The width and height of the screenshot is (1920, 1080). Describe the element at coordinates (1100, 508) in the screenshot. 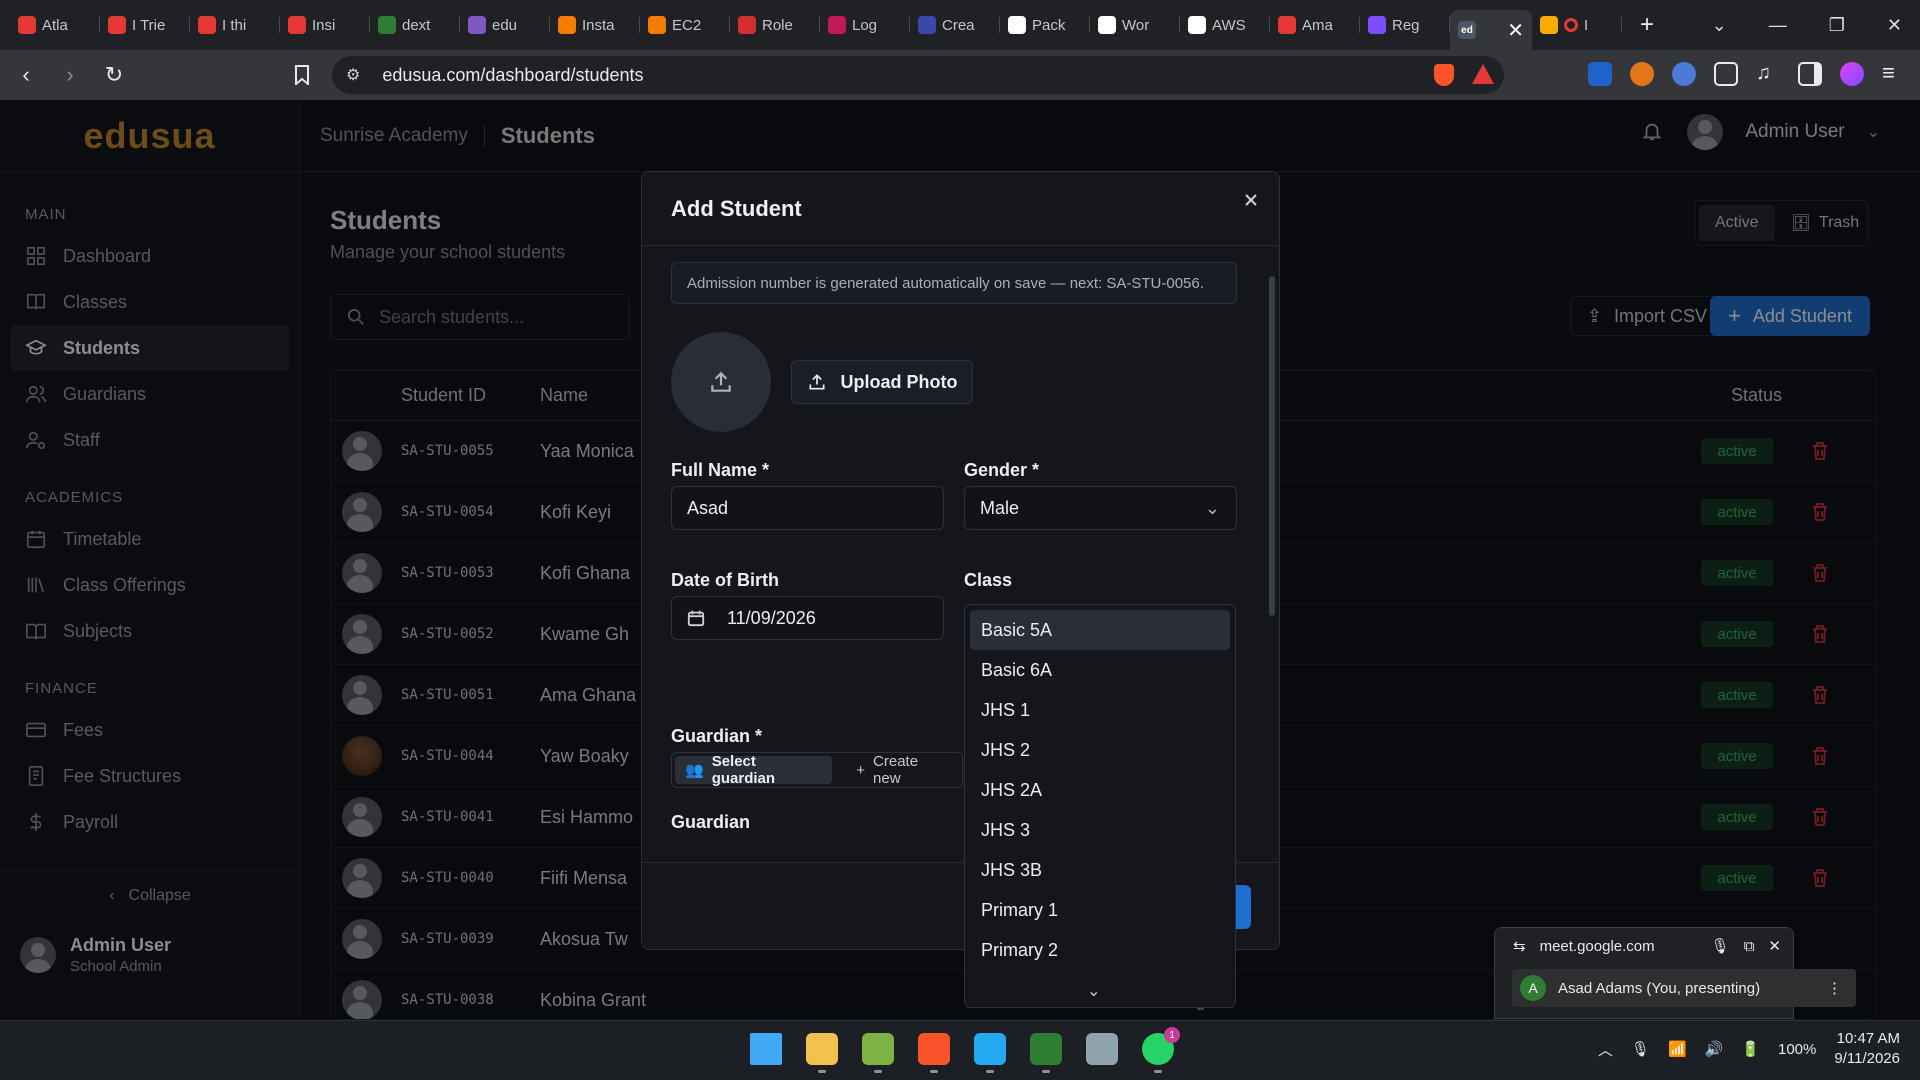

I see `gender-select: Male ⌄` at that location.